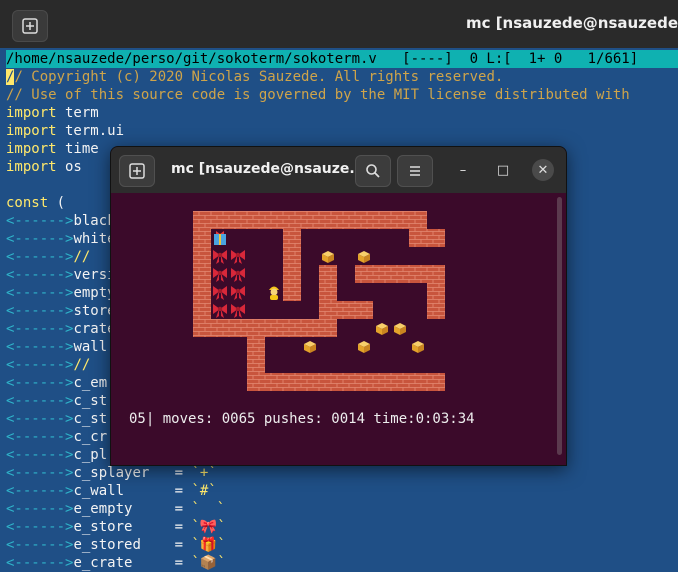 Image resolution: width=678 pixels, height=572 pixels. I want to click on player-icon, so click(274, 293).